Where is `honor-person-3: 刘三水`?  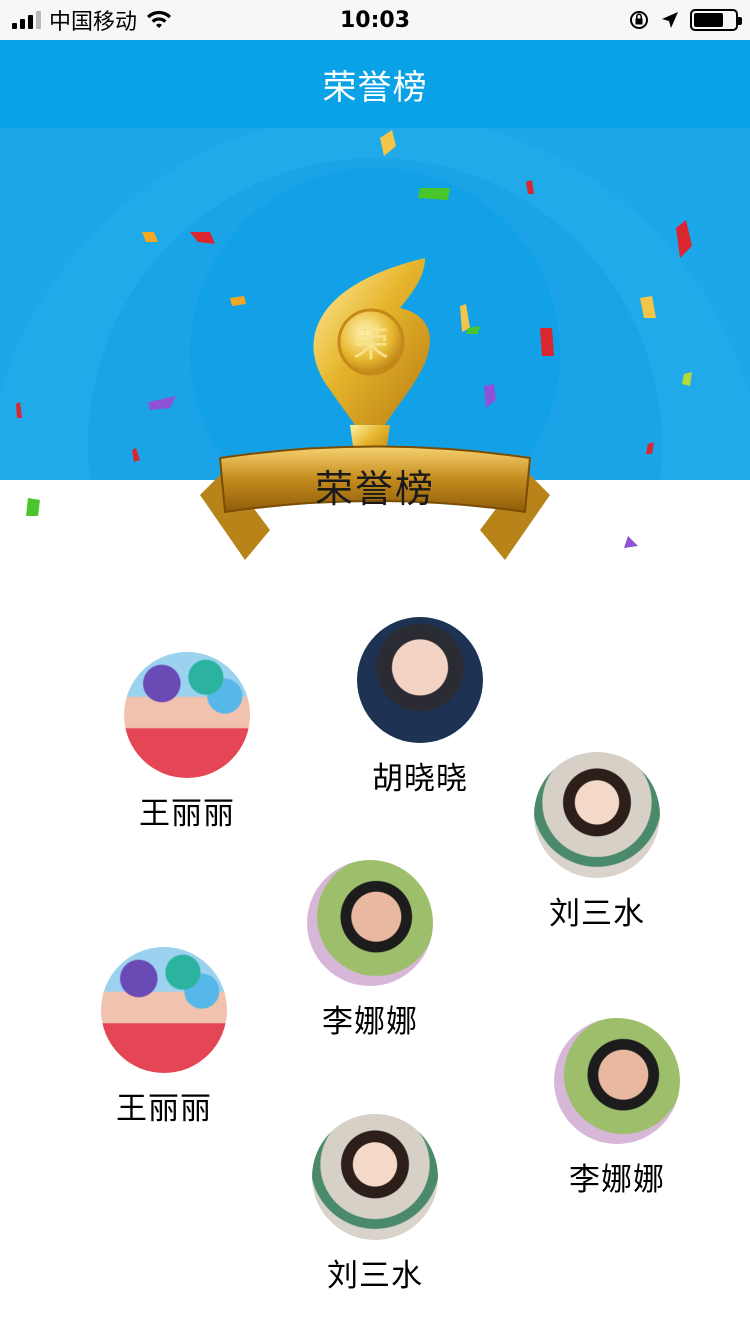 honor-person-3: 刘三水 is located at coordinates (597, 852).